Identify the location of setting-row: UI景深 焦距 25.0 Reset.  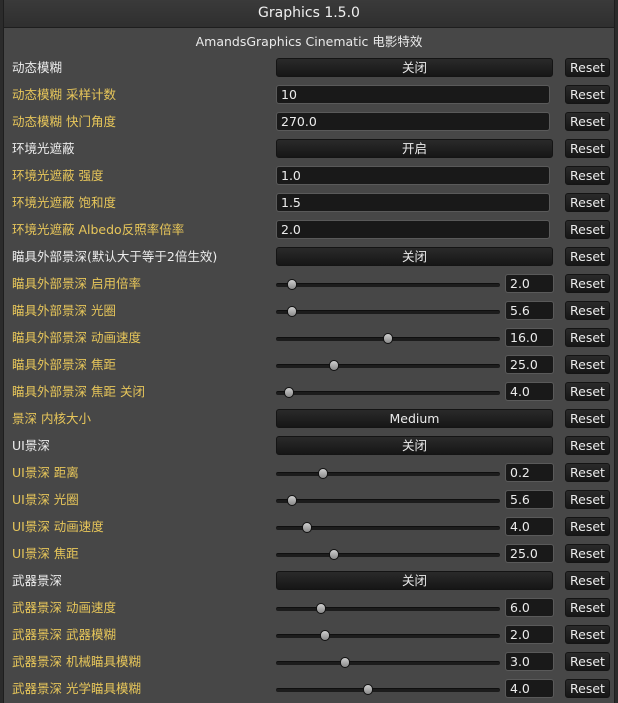
(309, 554).